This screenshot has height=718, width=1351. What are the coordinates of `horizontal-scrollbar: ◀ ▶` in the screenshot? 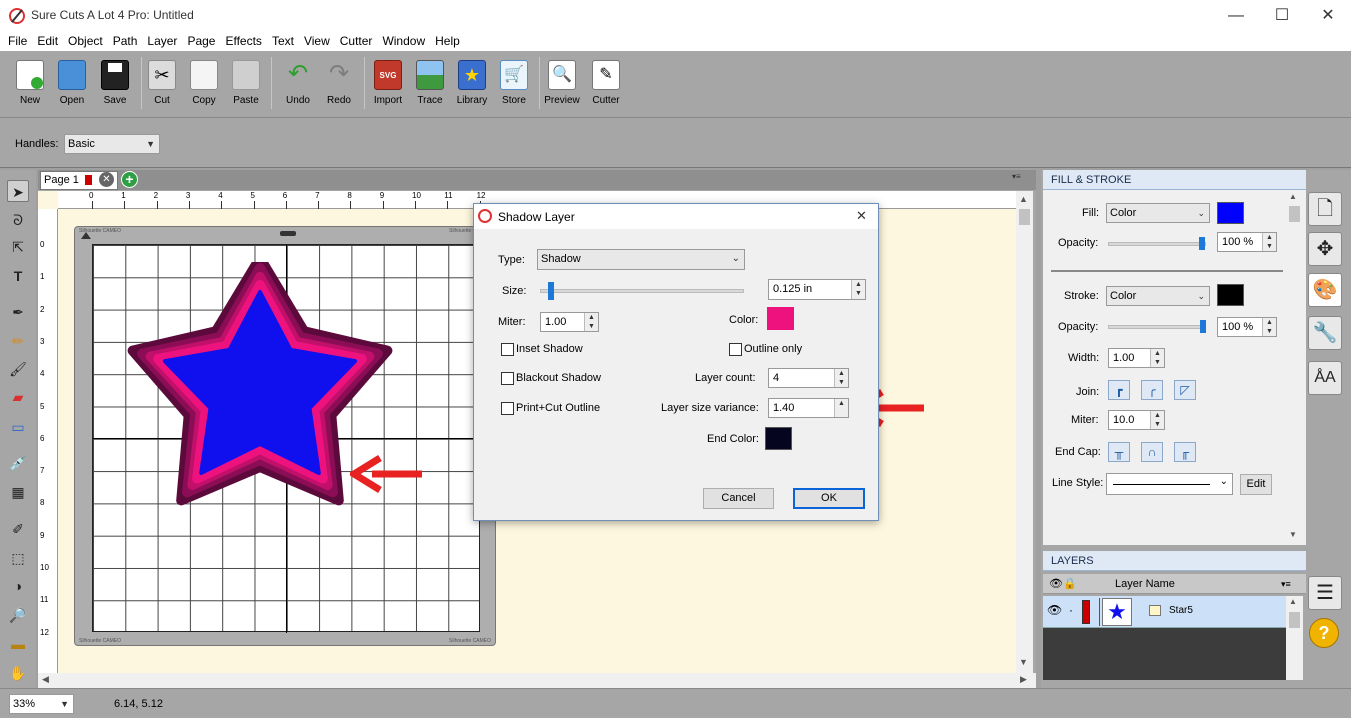 It's located at (537, 680).